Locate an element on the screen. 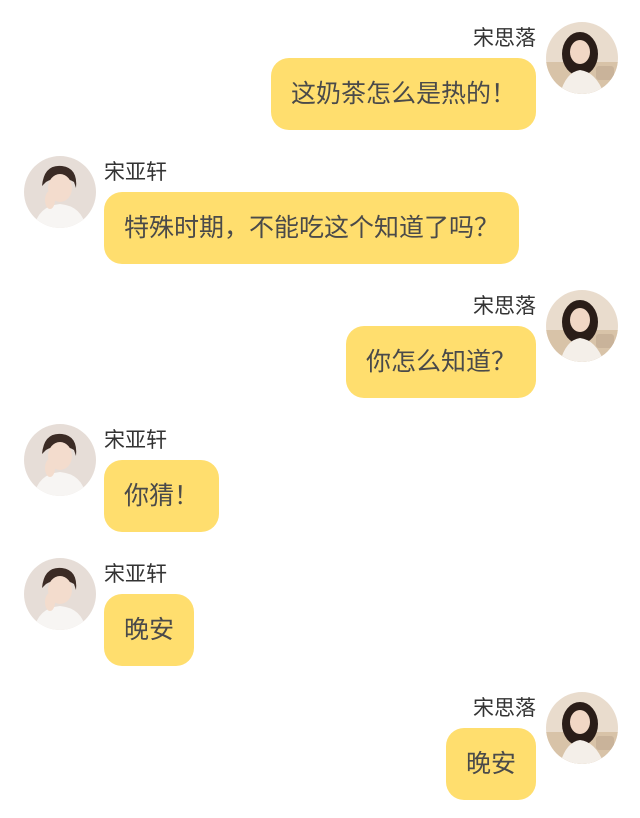  message-bubble: 你怎么知道？ is located at coordinates (440, 362).